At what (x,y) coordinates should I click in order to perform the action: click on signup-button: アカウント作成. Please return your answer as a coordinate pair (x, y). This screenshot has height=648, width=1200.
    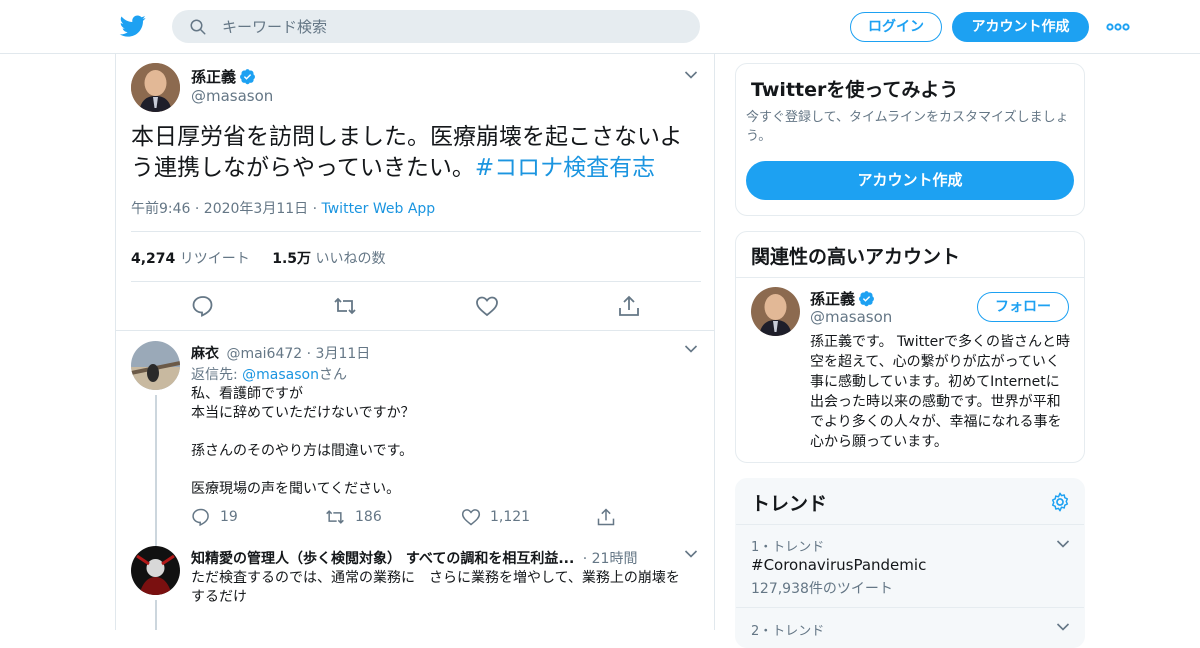
    Looking at the image, I should click on (1020, 27).